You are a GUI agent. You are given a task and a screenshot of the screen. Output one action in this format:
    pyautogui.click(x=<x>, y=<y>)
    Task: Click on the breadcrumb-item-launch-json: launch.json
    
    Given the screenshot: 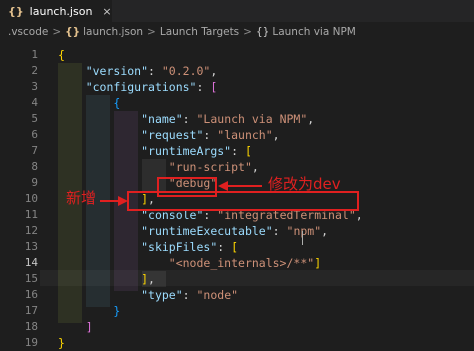 What is the action you would take?
    pyautogui.click(x=113, y=32)
    